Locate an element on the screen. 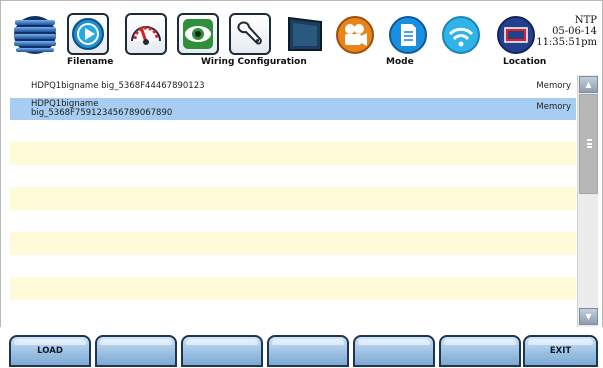 This screenshot has width=603, height=368. monitor-button is located at coordinates (305, 34).